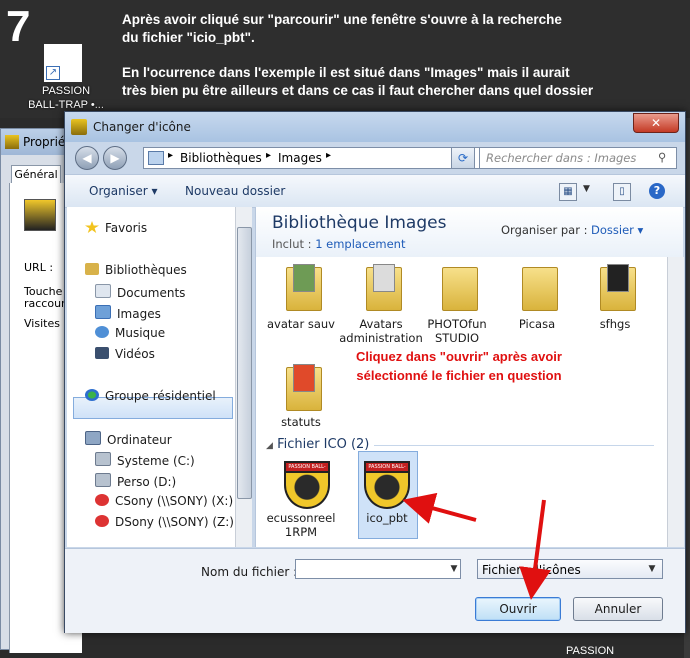 This screenshot has height=658, width=690. I want to click on desktop-bottom-label: PASSION, so click(590, 651).